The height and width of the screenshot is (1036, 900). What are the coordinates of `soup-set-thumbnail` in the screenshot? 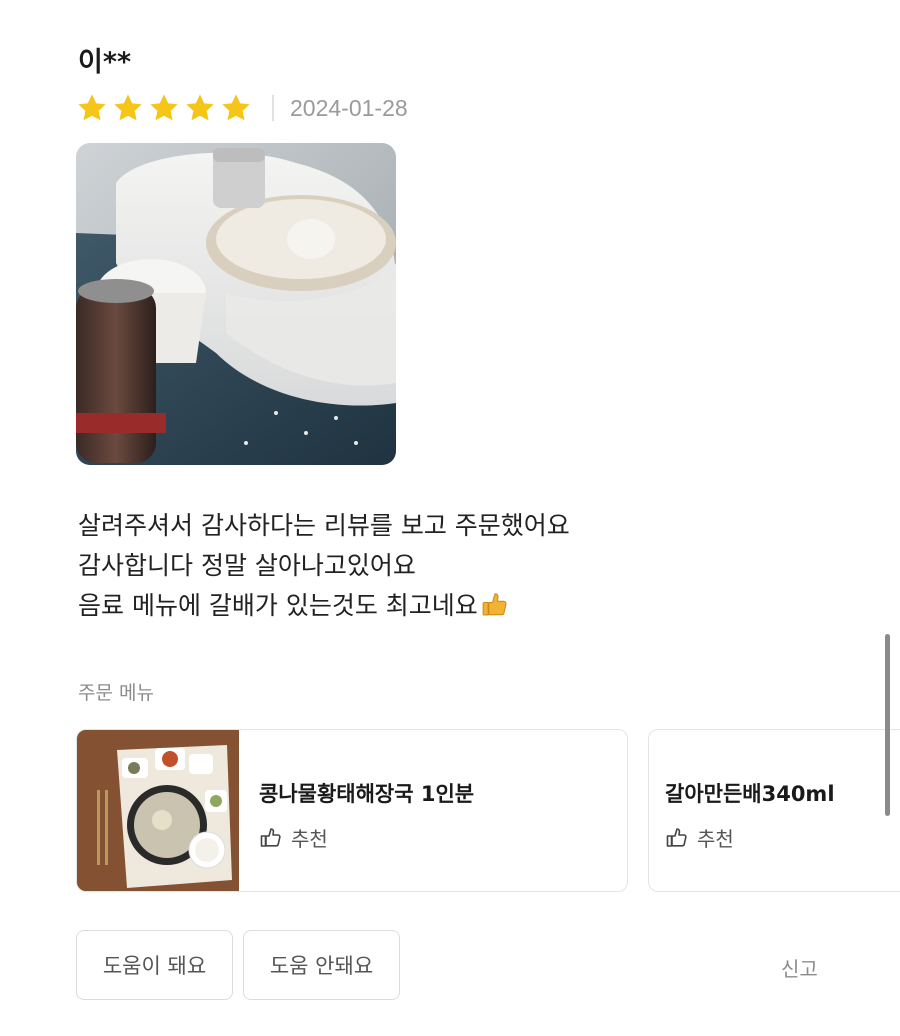 It's located at (158, 810).